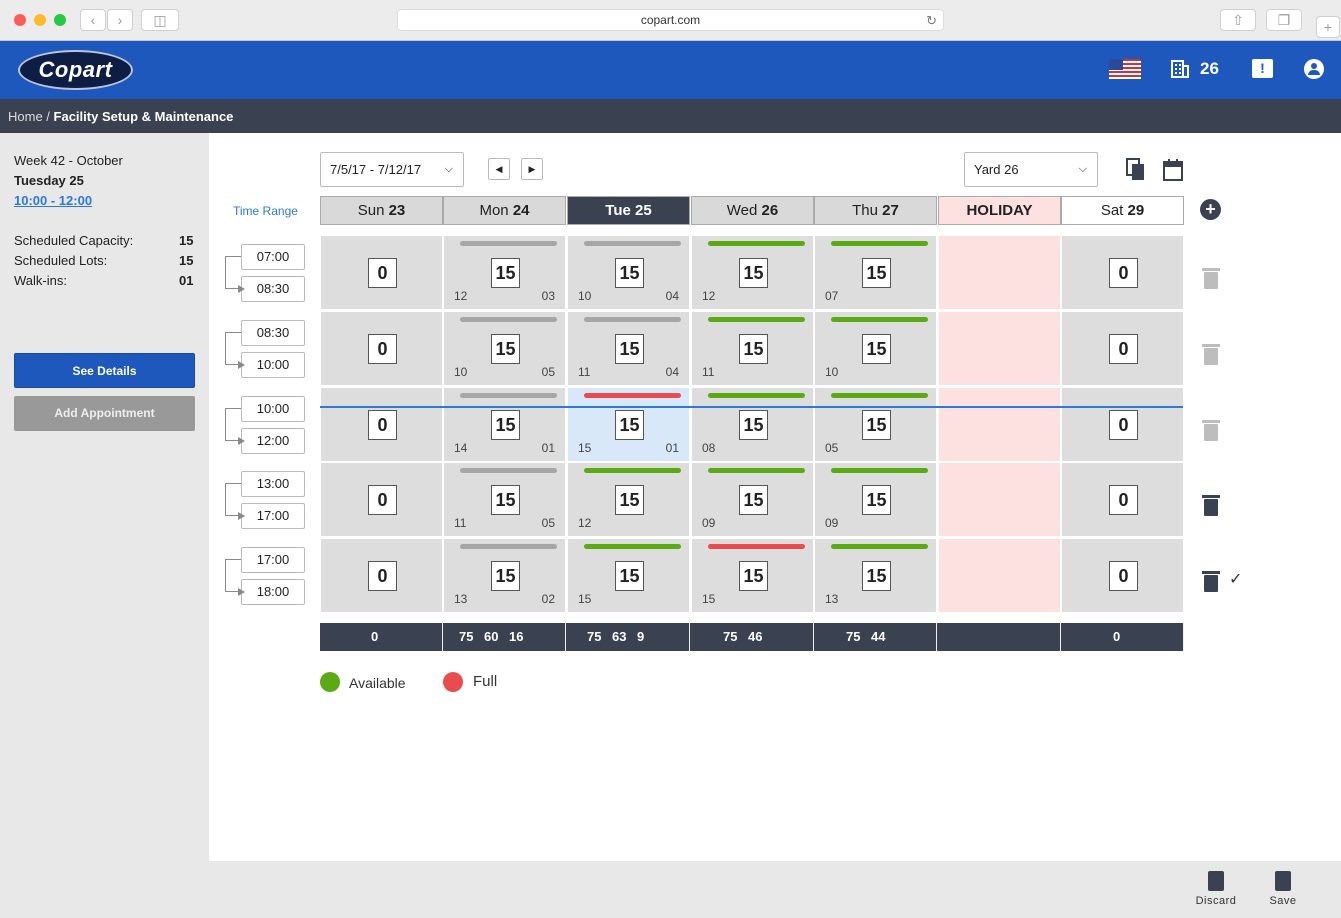  Describe the element at coordinates (273, 560) in the screenshot. I see `slot-start-time: 17:00` at that location.